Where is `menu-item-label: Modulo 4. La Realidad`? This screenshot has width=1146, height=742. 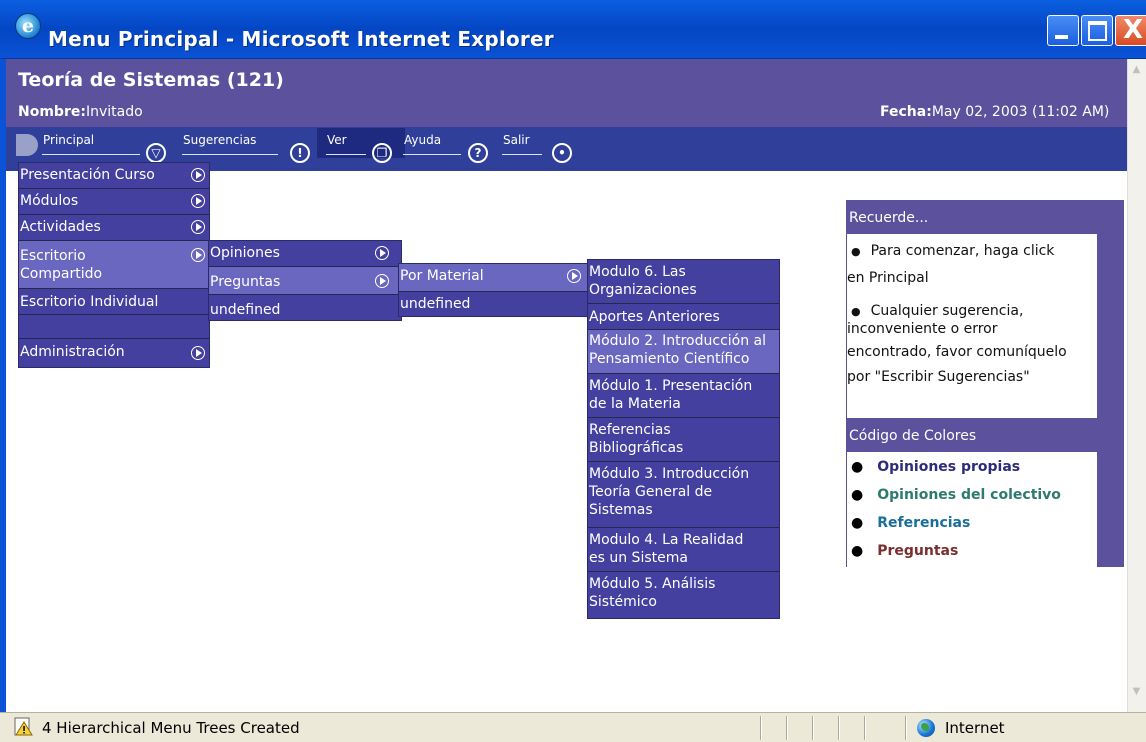
menu-item-label: Modulo 4. La Realidad is located at coordinates (666, 540).